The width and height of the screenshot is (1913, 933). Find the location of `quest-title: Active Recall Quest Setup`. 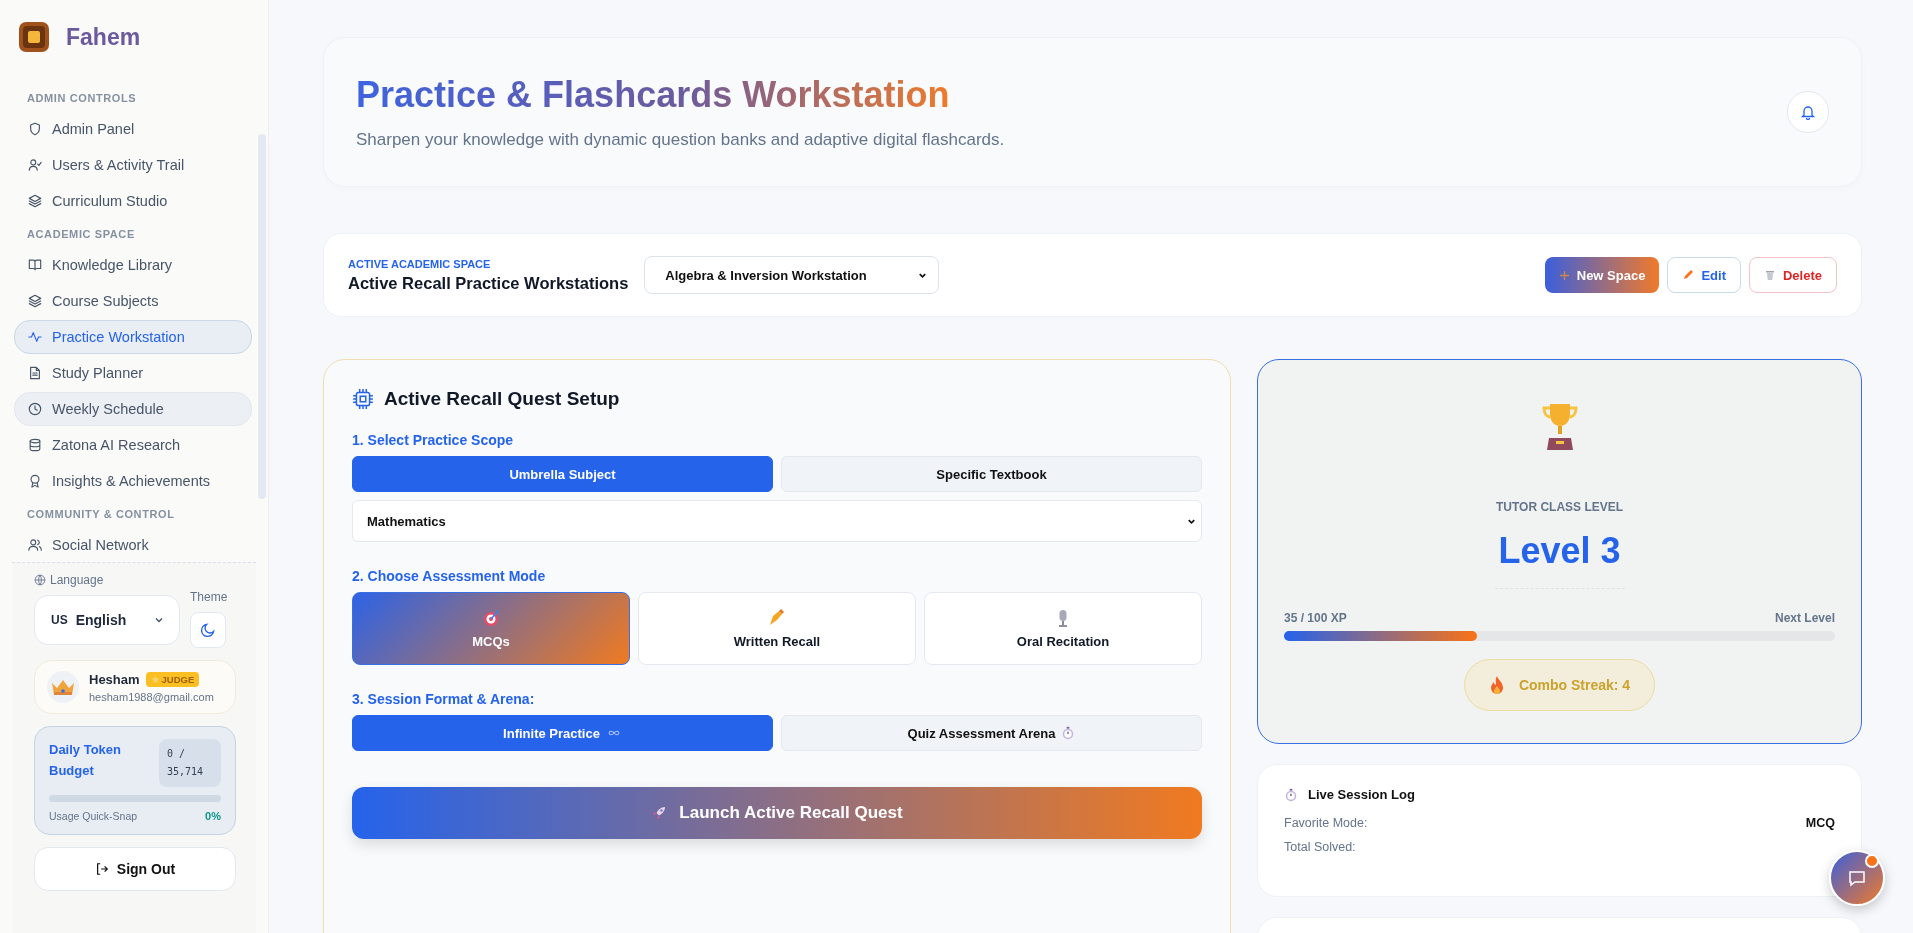

quest-title: Active Recall Quest Setup is located at coordinates (502, 399).